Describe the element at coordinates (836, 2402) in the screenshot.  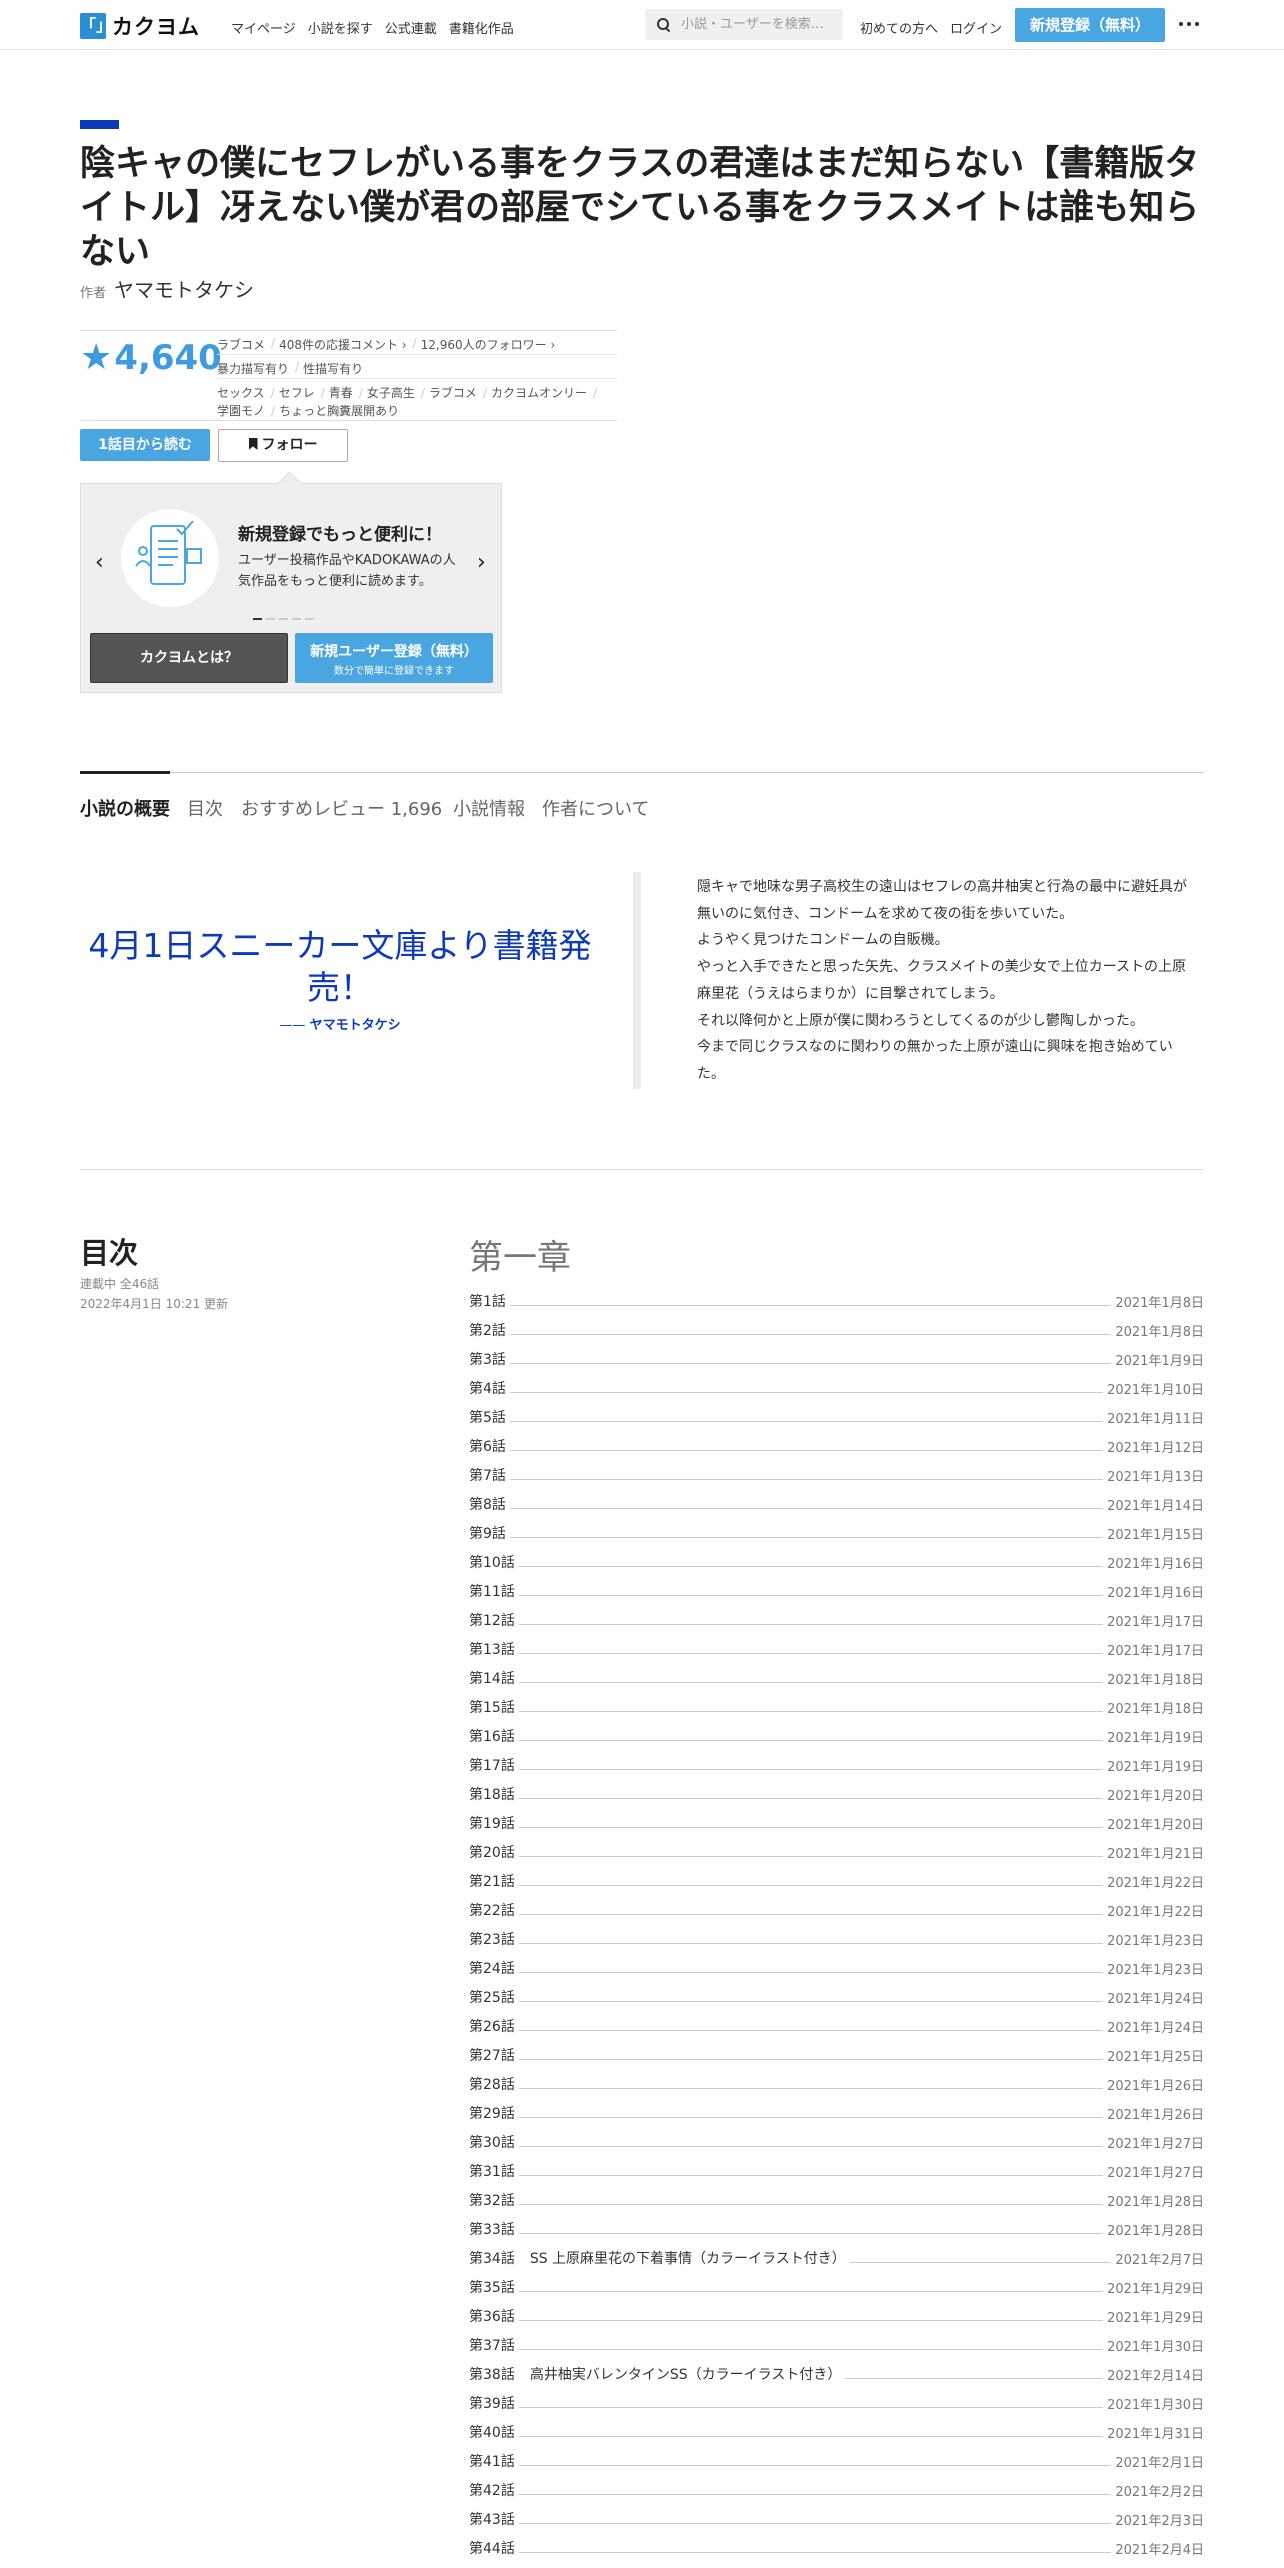
I see `episode-item: 第39話 2021年1月30日` at that location.